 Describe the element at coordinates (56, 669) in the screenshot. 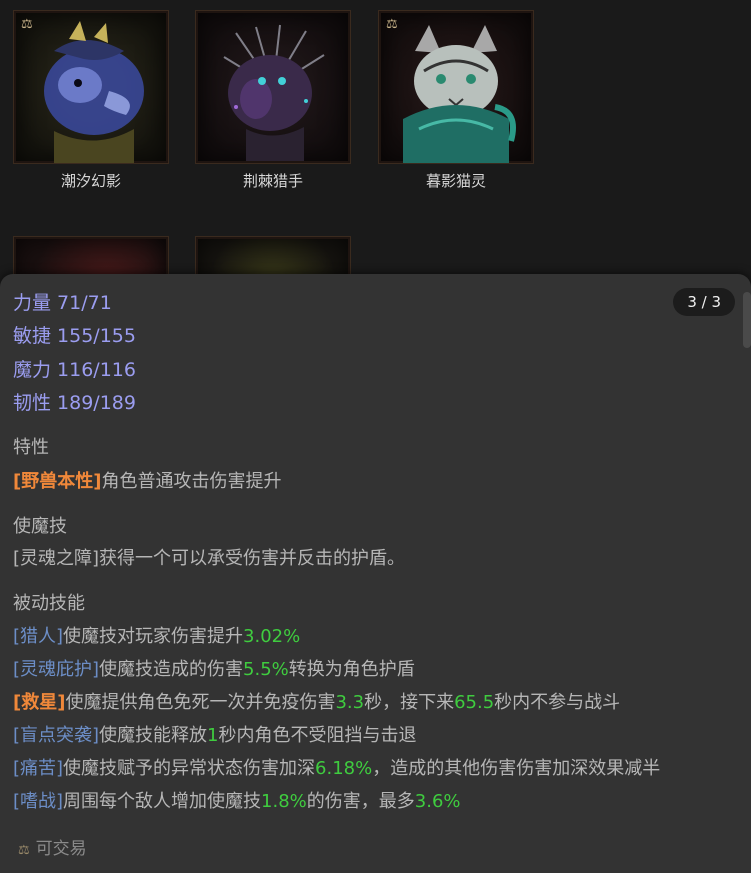

I see `passive-tag: [灵魂庇护]` at that location.